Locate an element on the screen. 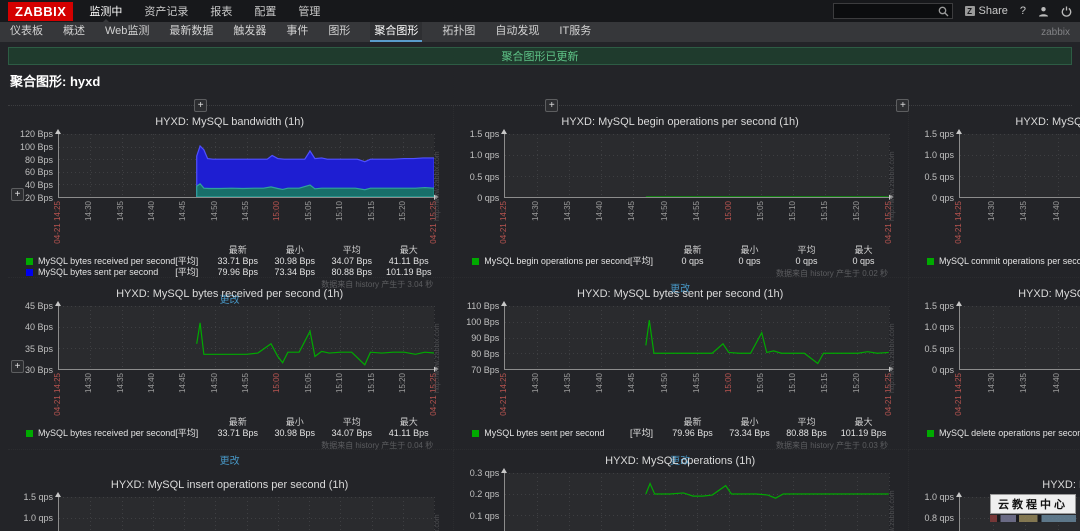 Image resolution: width=1080 pixels, height=531 pixels. graph-footer: 数据来自 history 产生于 0.04 秒 is located at coordinates (377, 445).